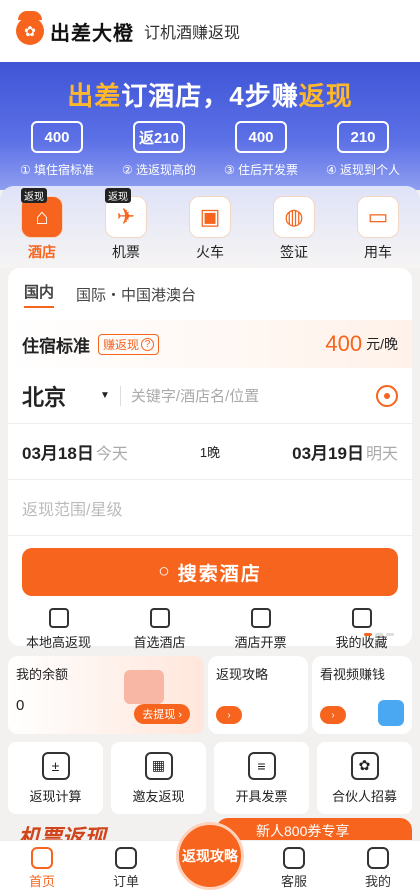  What do you see at coordinates (210, 294) in the screenshot?
I see `scope-tabs: 国内 国际・中国港澳台` at bounding box center [210, 294].